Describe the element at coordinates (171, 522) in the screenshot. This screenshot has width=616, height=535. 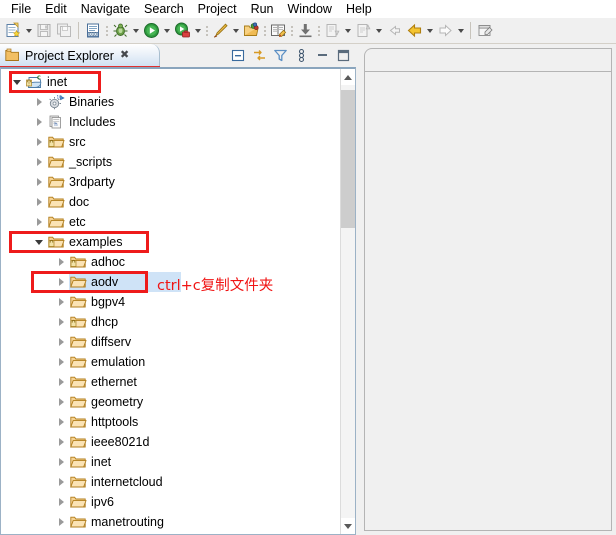
I see `tree-item-manetrouting: manetrouting` at that location.